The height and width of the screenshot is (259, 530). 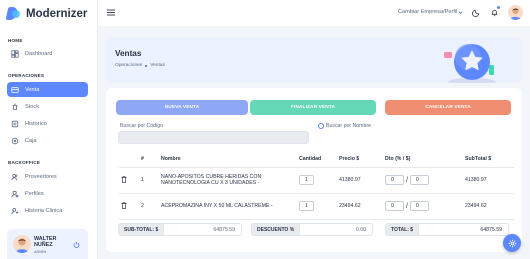 I want to click on sidebar-item-label: Historia Clinica, so click(x=44, y=210).